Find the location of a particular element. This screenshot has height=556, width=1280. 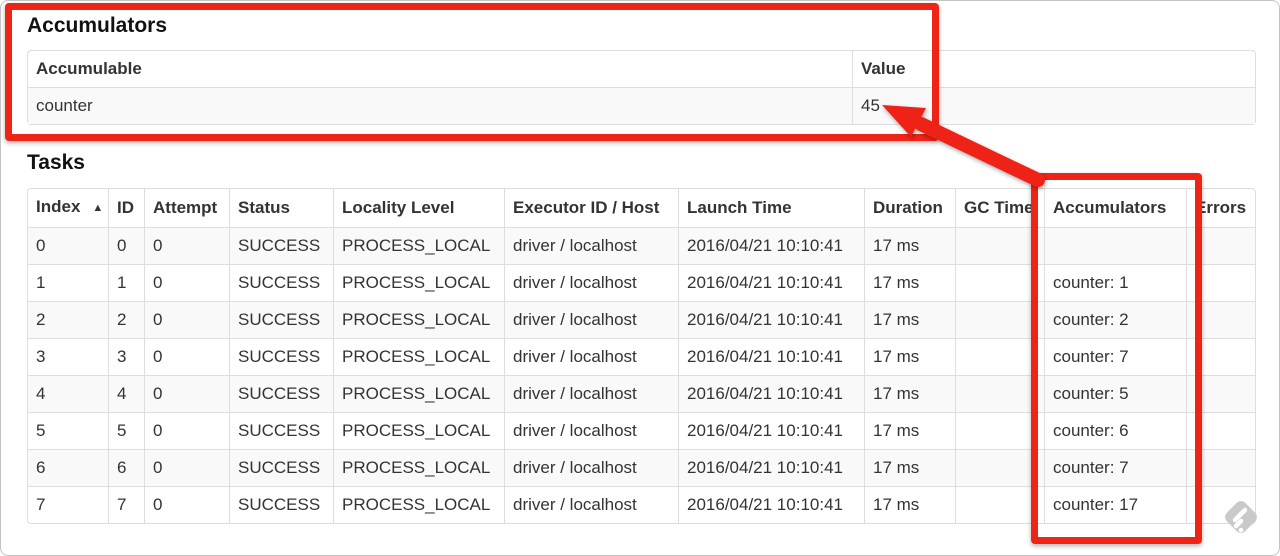

column-header-duration: Duration is located at coordinates (909, 208).